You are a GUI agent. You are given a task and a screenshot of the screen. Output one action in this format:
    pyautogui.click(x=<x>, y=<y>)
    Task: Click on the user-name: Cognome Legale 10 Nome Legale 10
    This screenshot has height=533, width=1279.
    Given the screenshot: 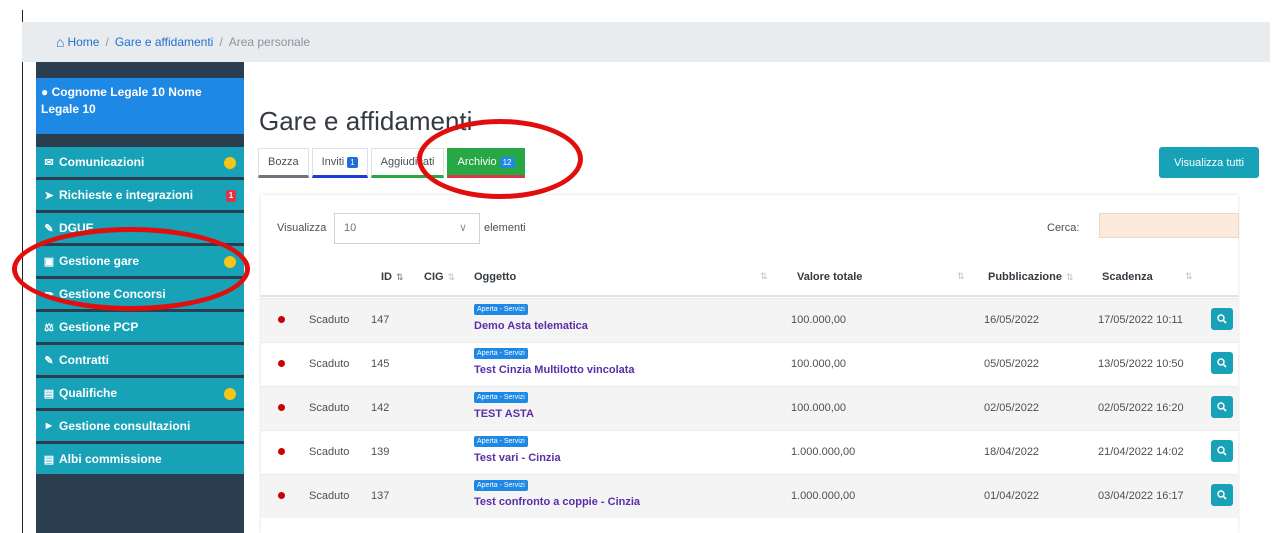 What is the action you would take?
    pyautogui.click(x=121, y=100)
    